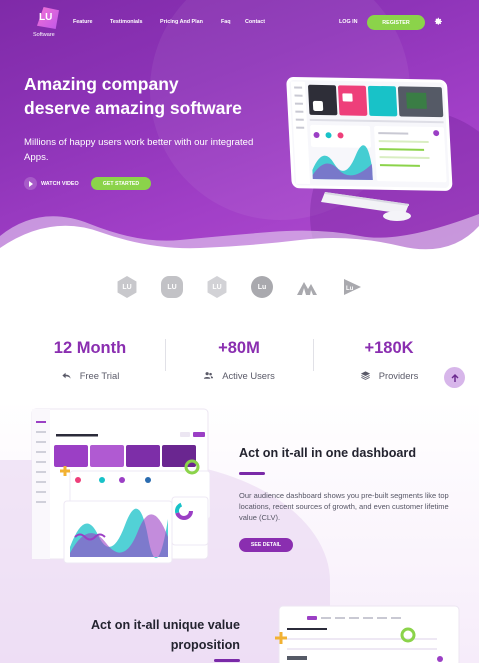 This screenshot has height=663, width=479. I want to click on nav-item-pricing: Pricing And Plan, so click(181, 22).